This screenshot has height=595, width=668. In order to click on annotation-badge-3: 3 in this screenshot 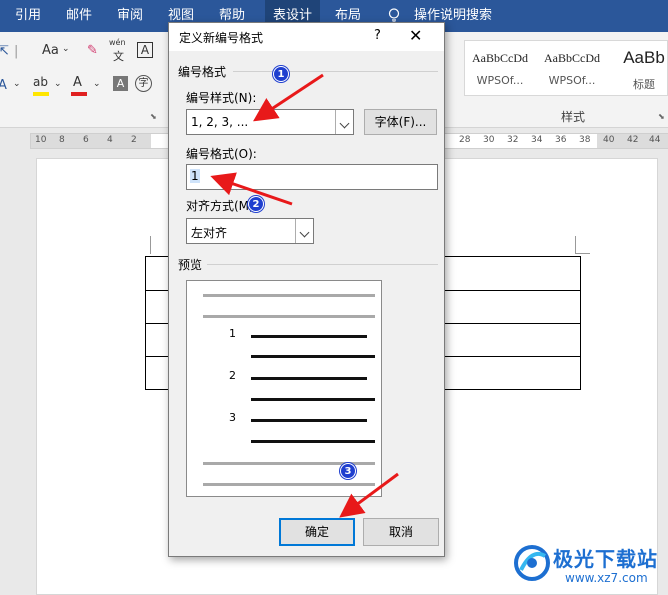, I will do `click(348, 471)`.